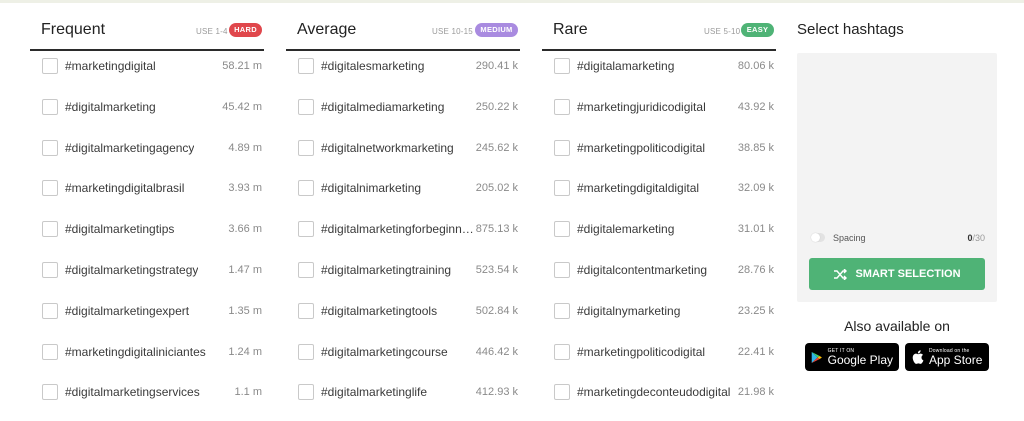  Describe the element at coordinates (626, 229) in the screenshot. I see `hashtag-label: #digitalemarketing` at that location.